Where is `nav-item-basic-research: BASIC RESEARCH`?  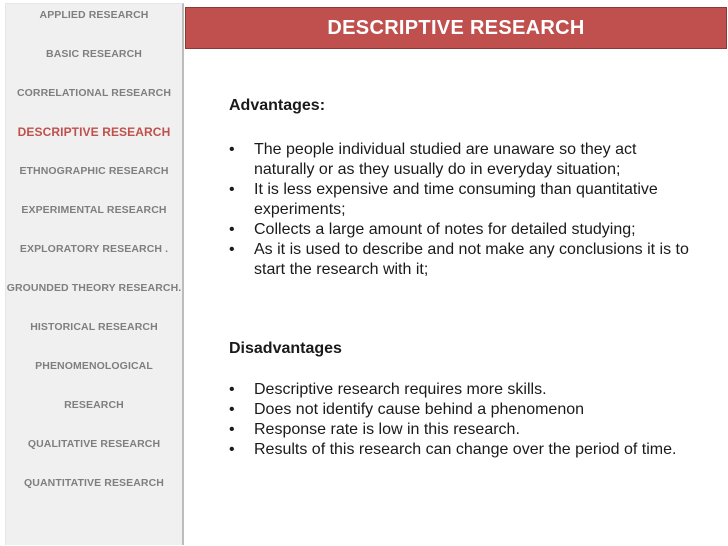
nav-item-basic-research: BASIC RESEARCH is located at coordinates (94, 54).